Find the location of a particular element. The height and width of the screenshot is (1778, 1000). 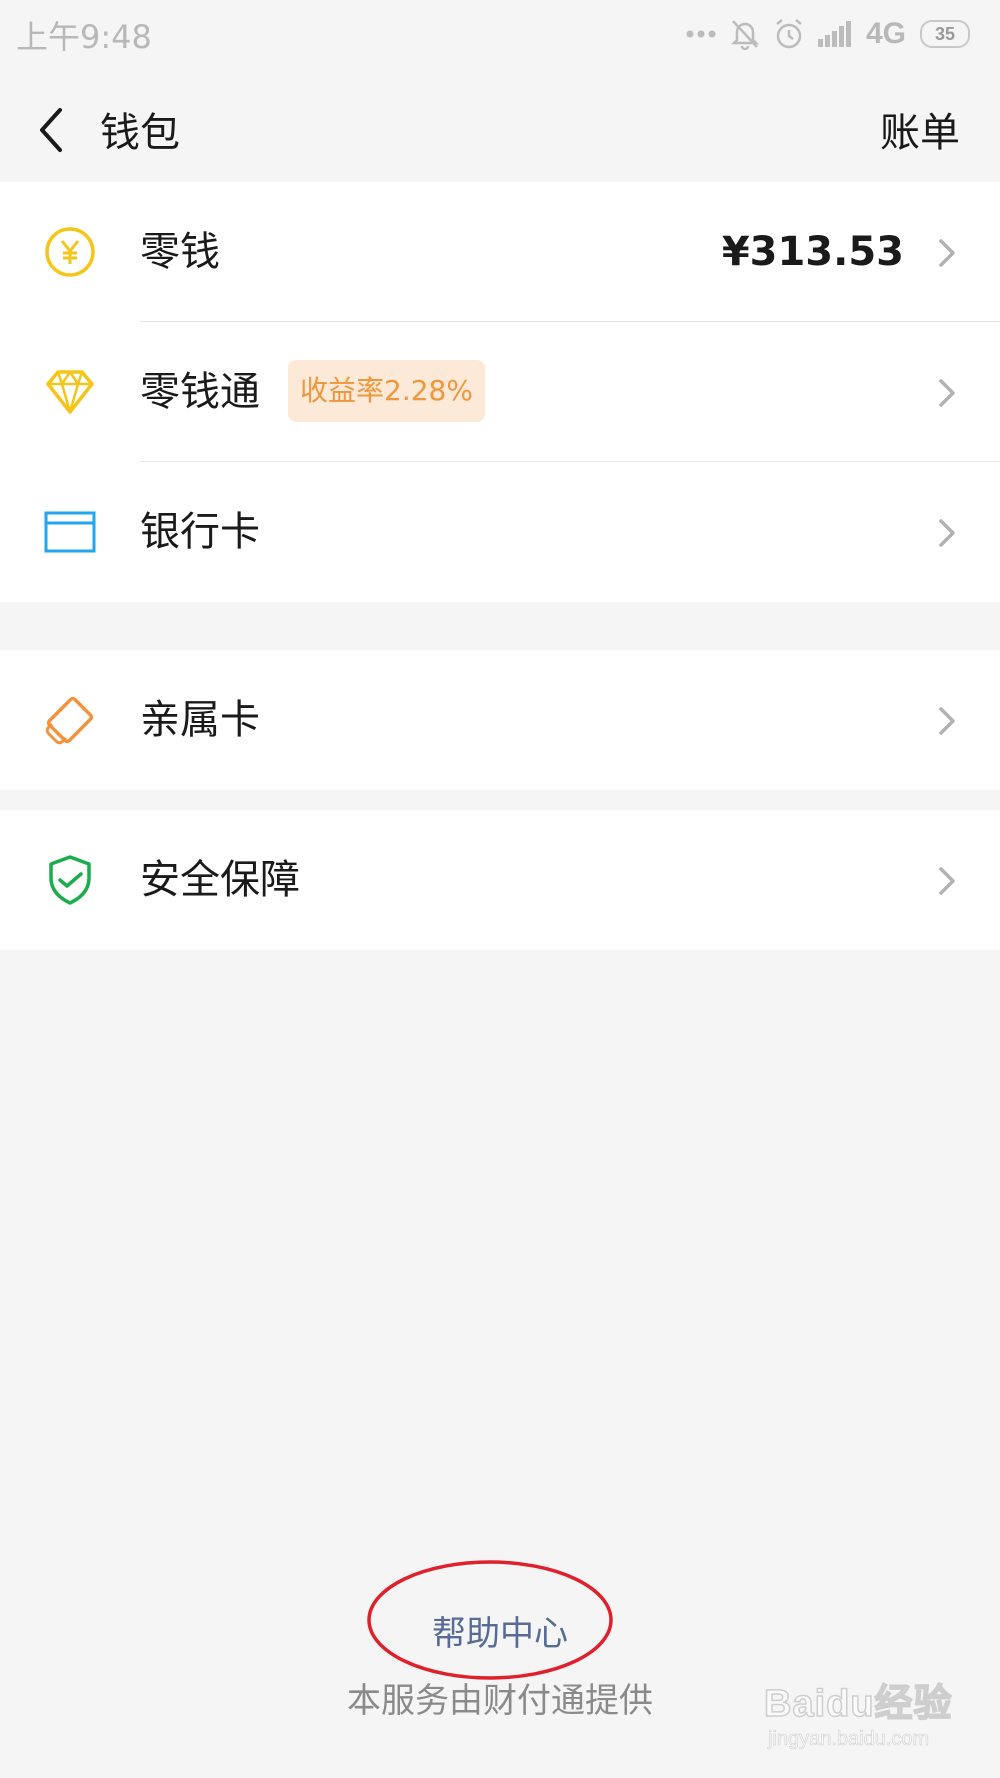

coin-icon is located at coordinates (70, 252).